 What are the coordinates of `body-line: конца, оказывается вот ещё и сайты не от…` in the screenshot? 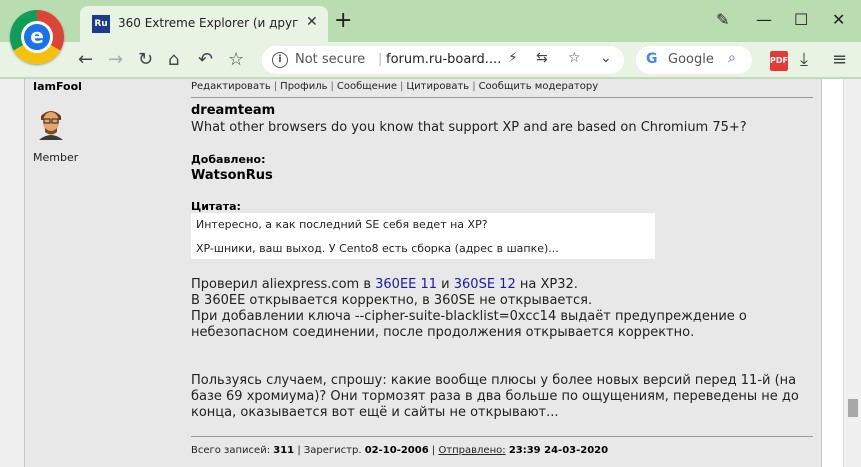 It's located at (375, 412).